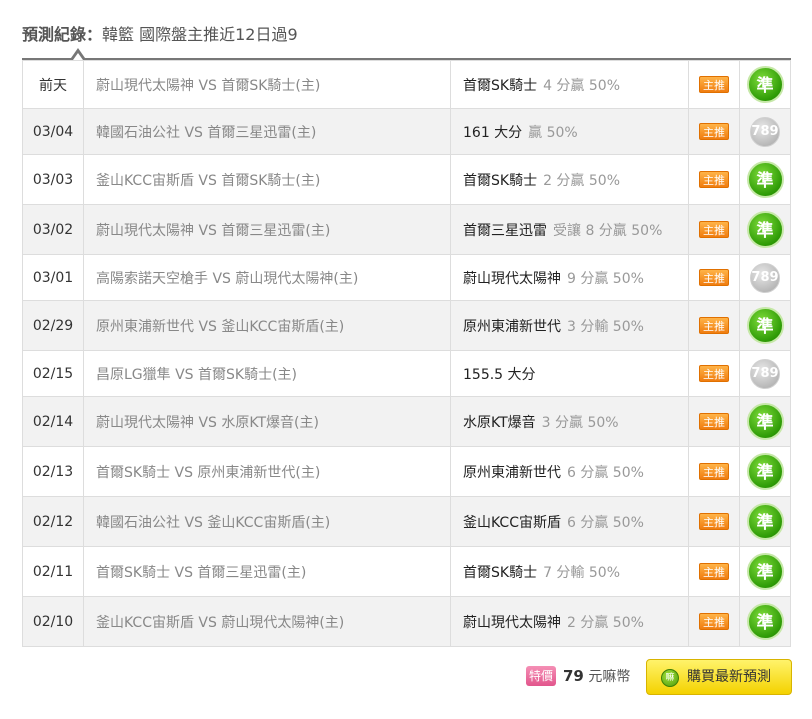 The width and height of the screenshot is (812, 719). I want to click on record-date: 02/13, so click(53, 471).